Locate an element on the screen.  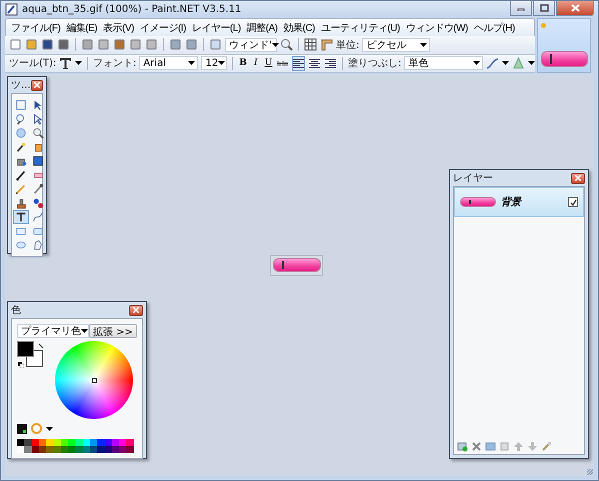
duplicate-layer-icon is located at coordinates (490, 446).